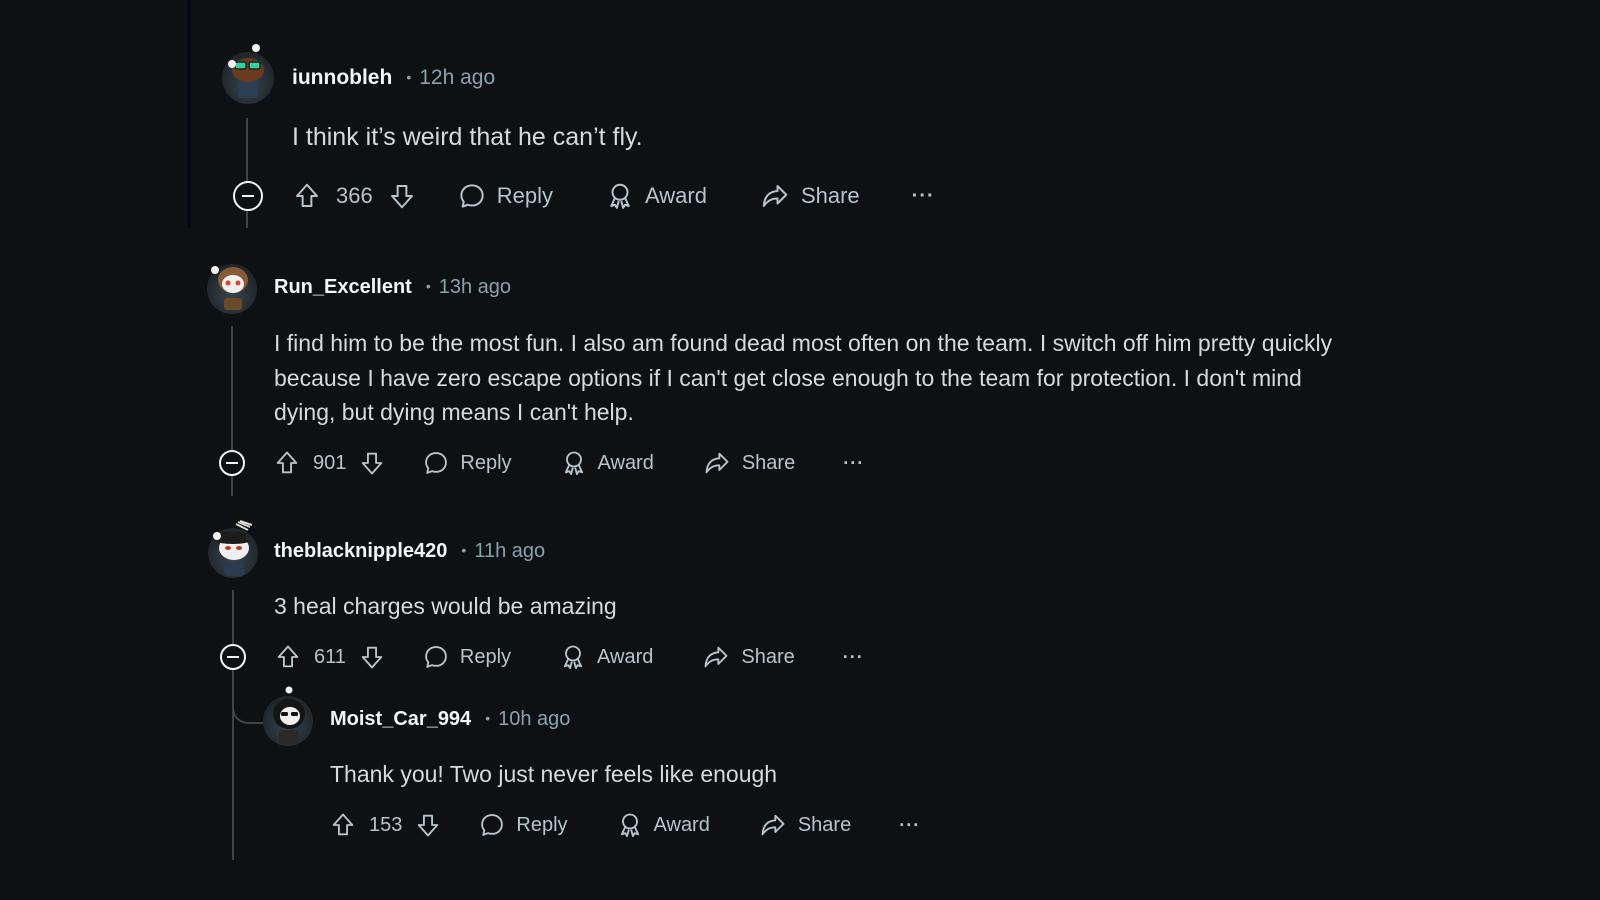 This screenshot has width=1600, height=900. I want to click on vote-score: 611, so click(330, 656).